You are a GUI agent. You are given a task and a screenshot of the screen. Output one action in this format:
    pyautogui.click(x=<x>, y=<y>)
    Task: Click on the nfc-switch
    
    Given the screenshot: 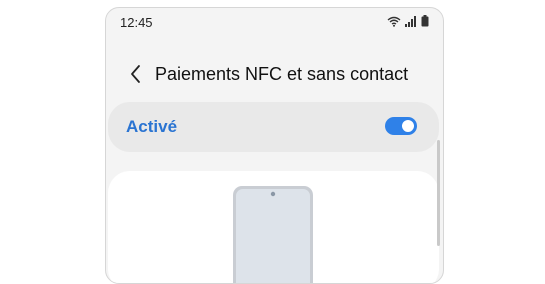 What is the action you would take?
    pyautogui.click(x=401, y=126)
    